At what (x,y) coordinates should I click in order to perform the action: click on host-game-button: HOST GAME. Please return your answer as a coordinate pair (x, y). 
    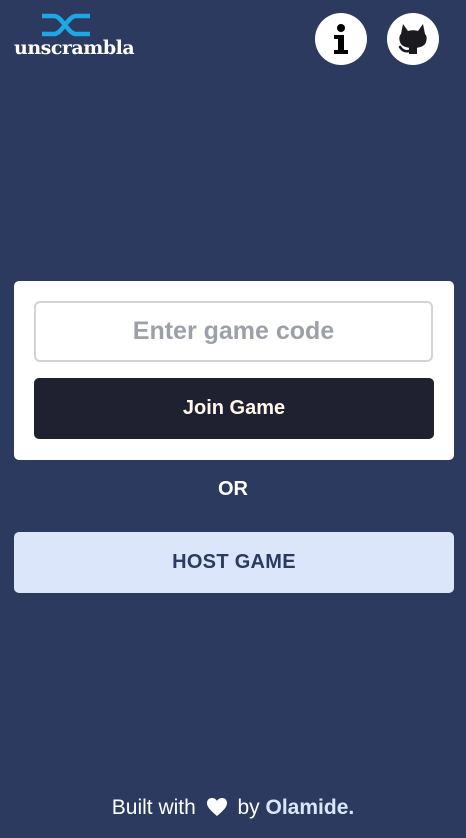
    Looking at the image, I should click on (234, 562).